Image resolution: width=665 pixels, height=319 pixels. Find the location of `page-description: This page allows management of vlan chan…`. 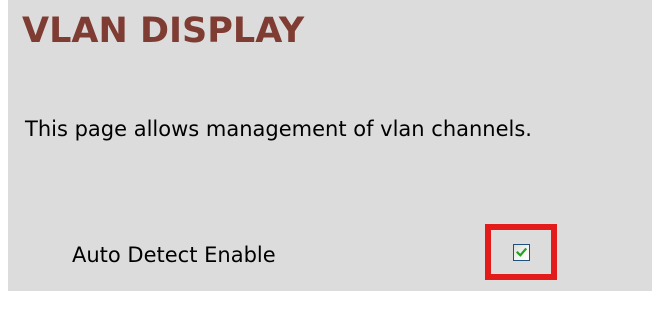

page-description: This page allows management of vlan chan… is located at coordinates (278, 129).